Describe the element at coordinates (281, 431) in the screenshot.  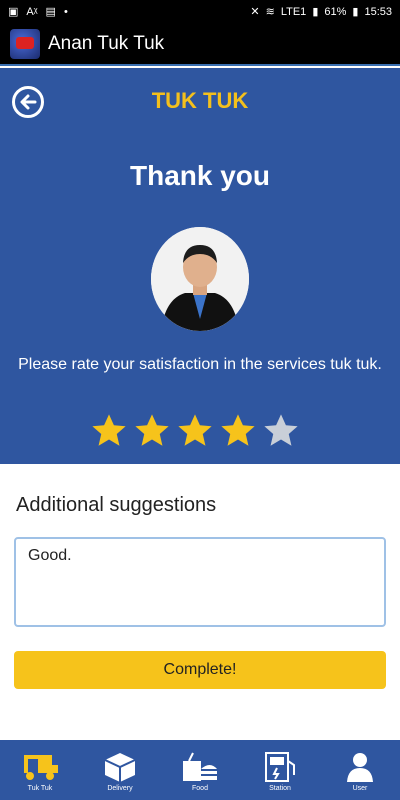
I see `star-empty-icon` at that location.